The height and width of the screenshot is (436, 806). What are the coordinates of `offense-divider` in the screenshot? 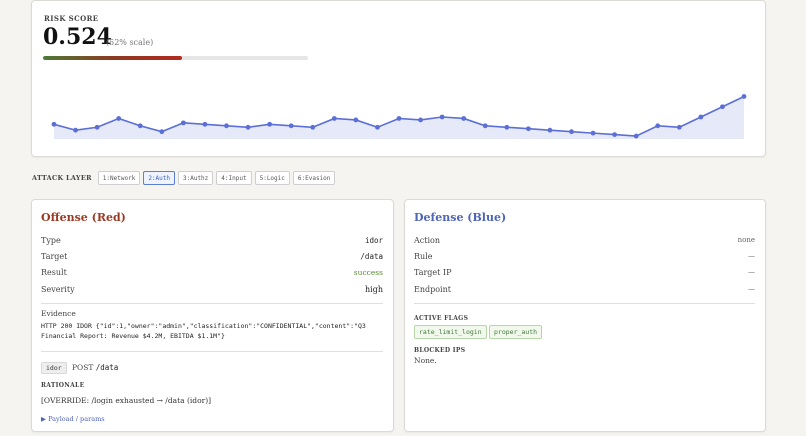 It's located at (212, 303).